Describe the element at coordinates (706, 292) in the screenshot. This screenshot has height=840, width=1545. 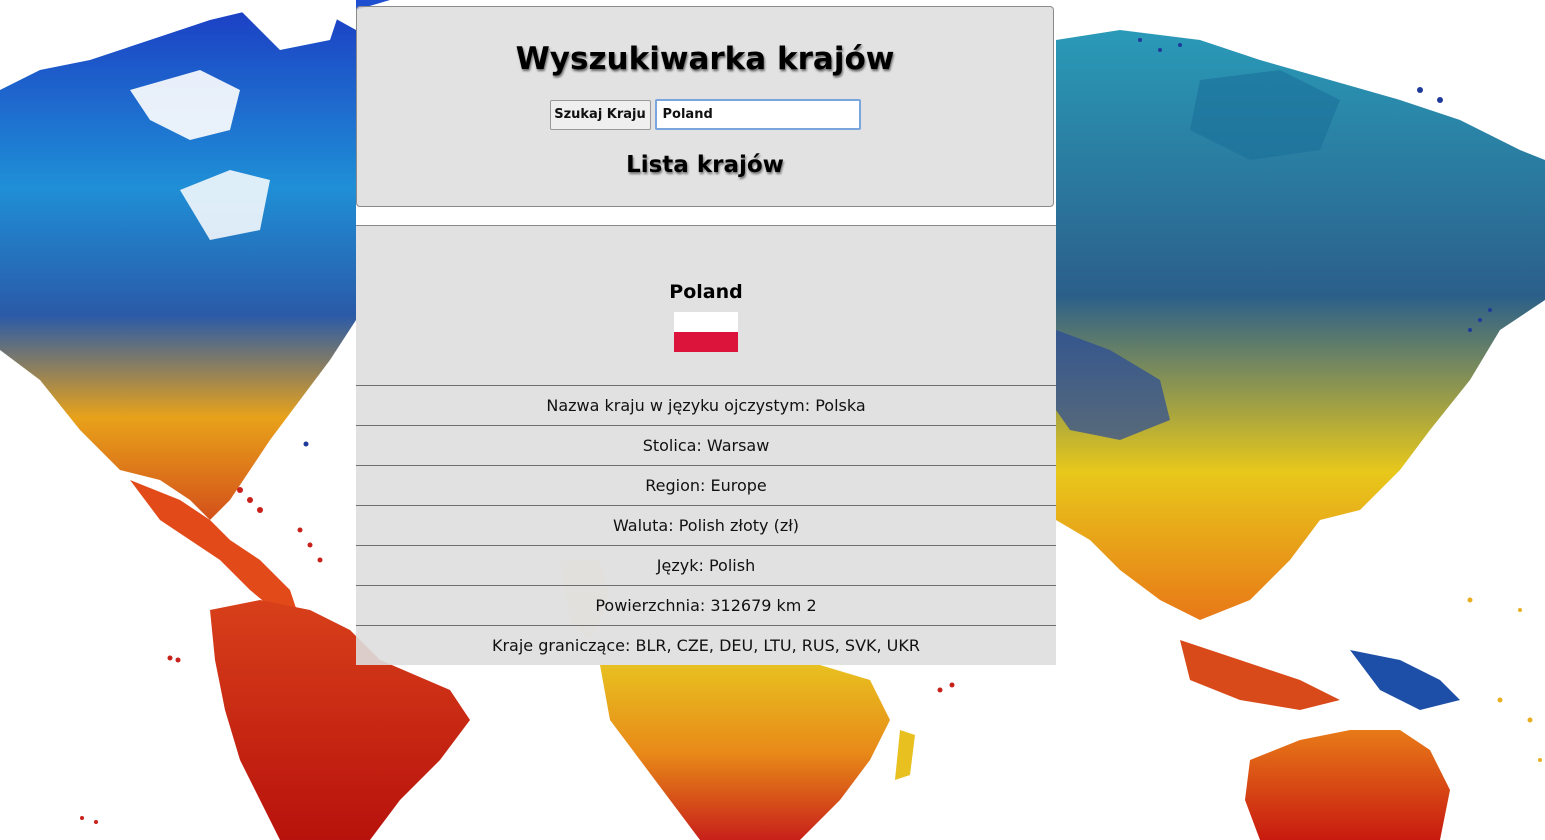
I see `country-name: Poland` at that location.